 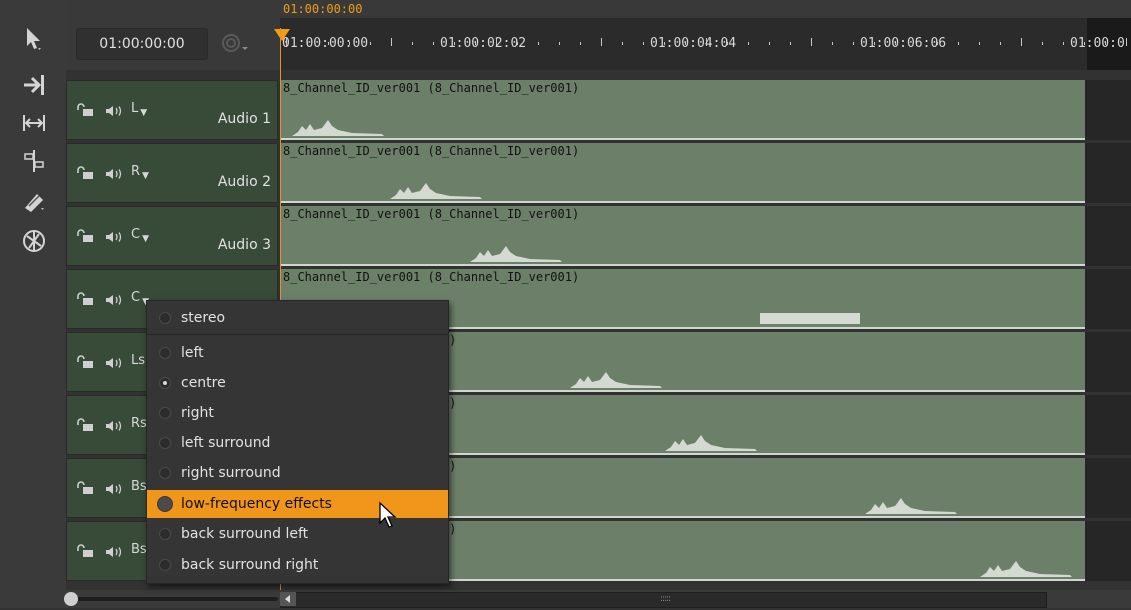 I want to click on playhead-handle, so click(x=282, y=35).